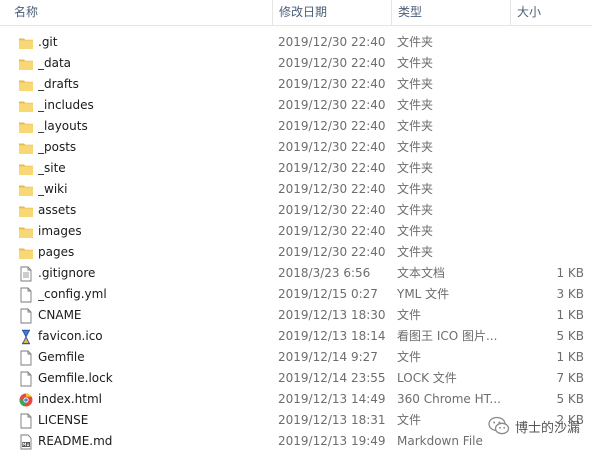  Describe the element at coordinates (570, 378) in the screenshot. I see `file-size: 7 KB` at that location.